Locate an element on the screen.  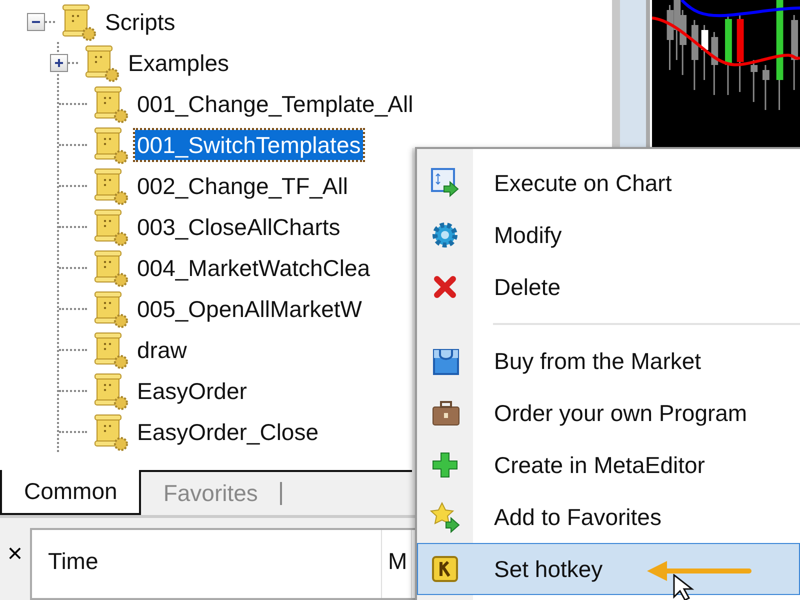
menu-item: Set hotkey is located at coordinates (608, 569).